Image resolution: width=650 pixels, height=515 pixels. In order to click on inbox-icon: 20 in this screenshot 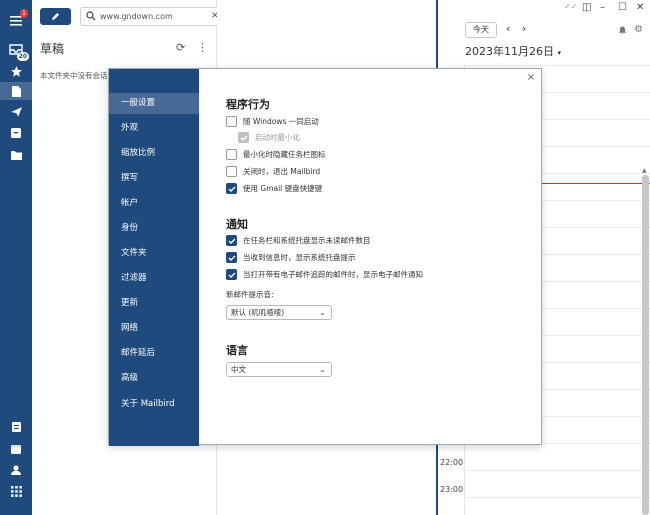, I will do `click(17, 50)`.